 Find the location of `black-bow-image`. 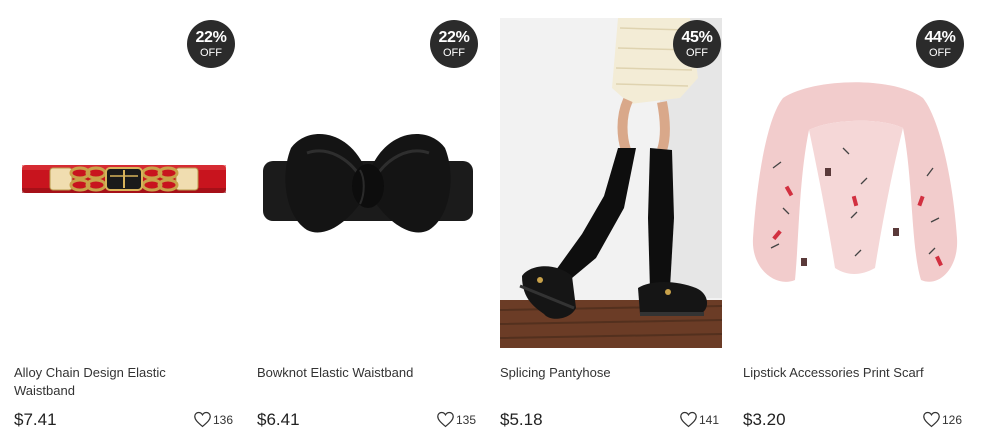

black-bow-image is located at coordinates (368, 183).